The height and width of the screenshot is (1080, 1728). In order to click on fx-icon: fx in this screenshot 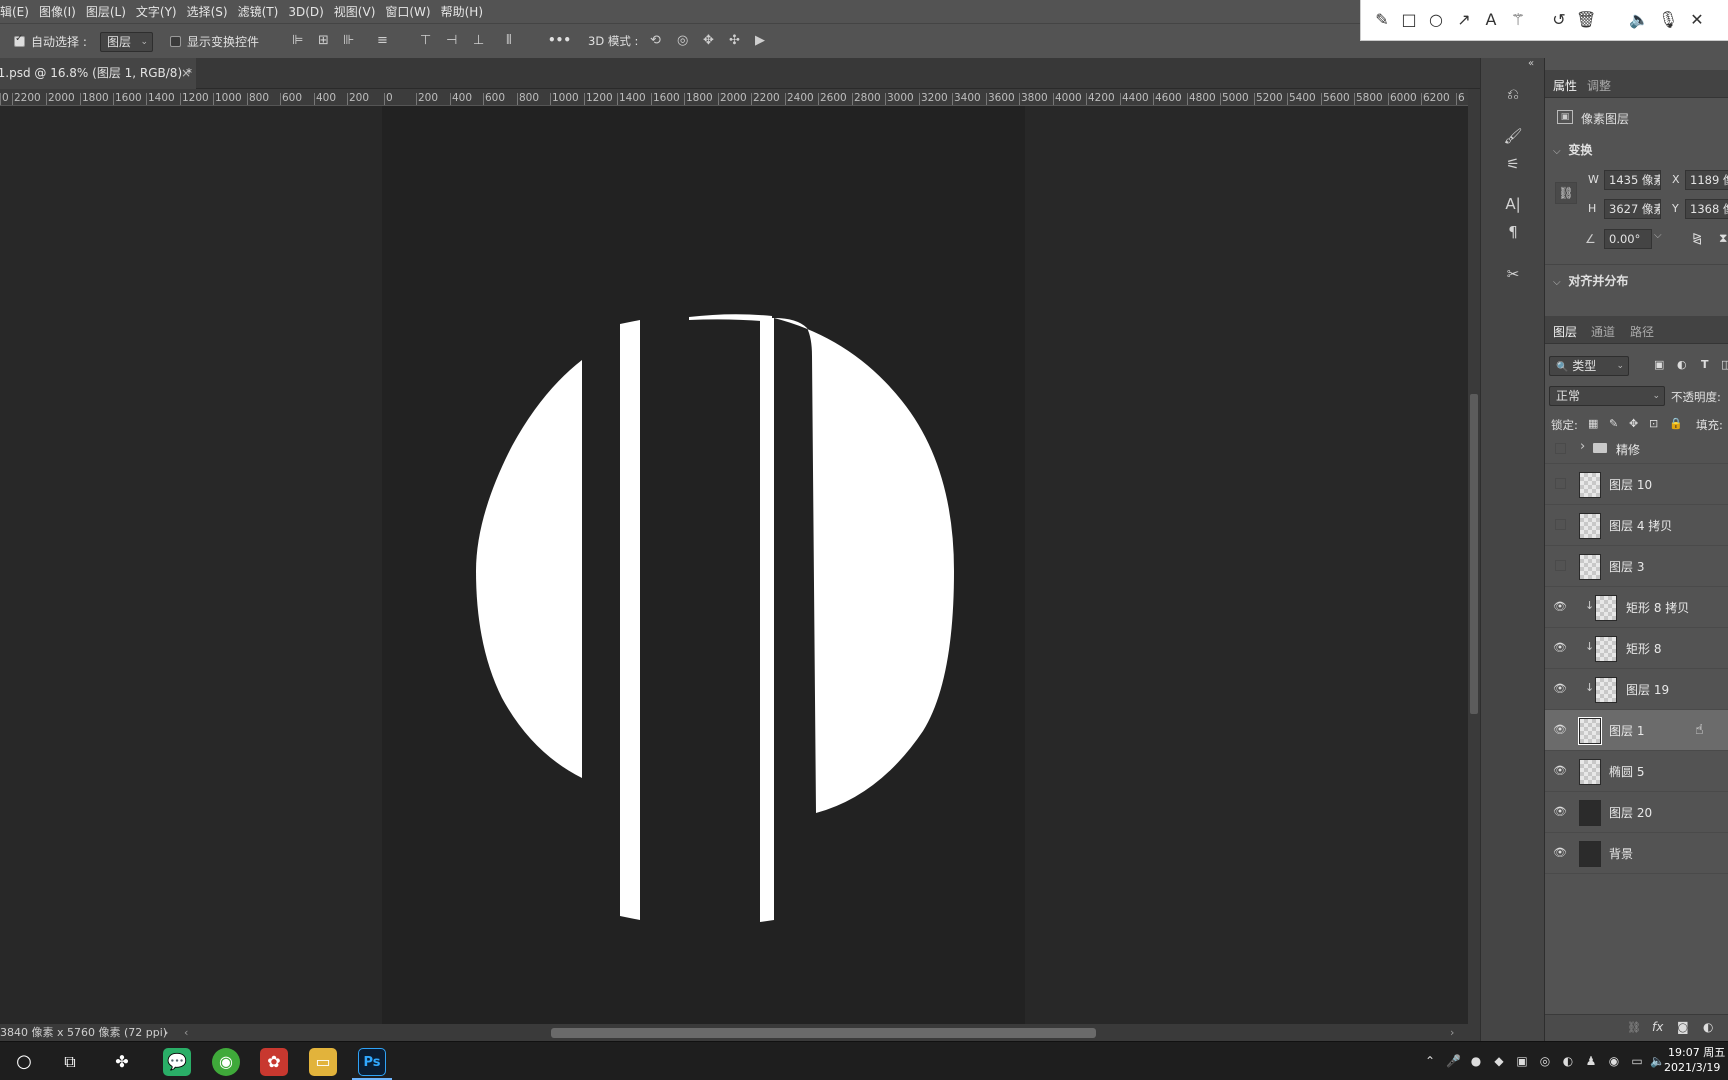, I will do `click(1657, 1027)`.